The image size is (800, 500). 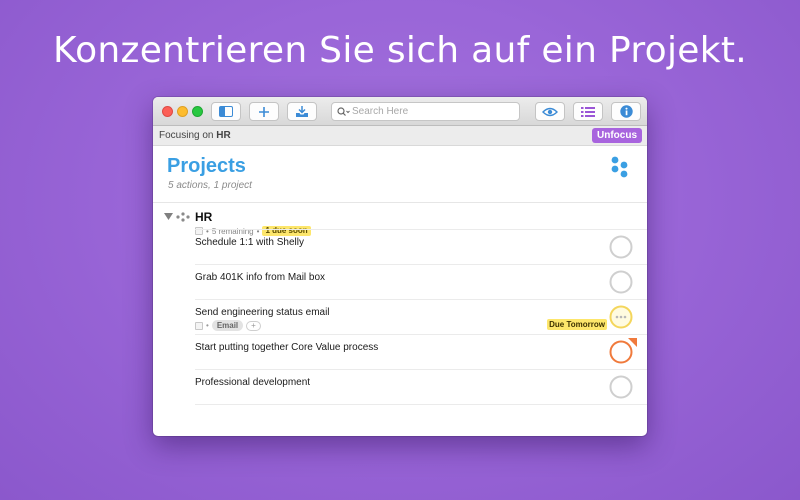 I want to click on action-row: Grab 401K info from Mail box, so click(x=421, y=281).